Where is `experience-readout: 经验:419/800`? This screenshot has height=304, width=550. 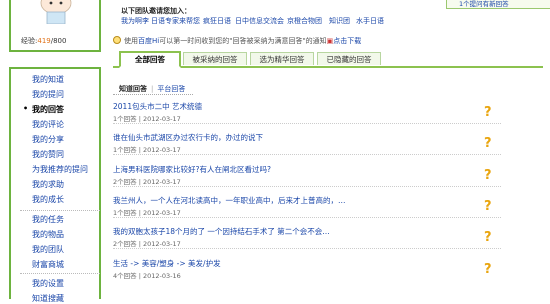
experience-readout: 经验:419/800 is located at coordinates (43, 41).